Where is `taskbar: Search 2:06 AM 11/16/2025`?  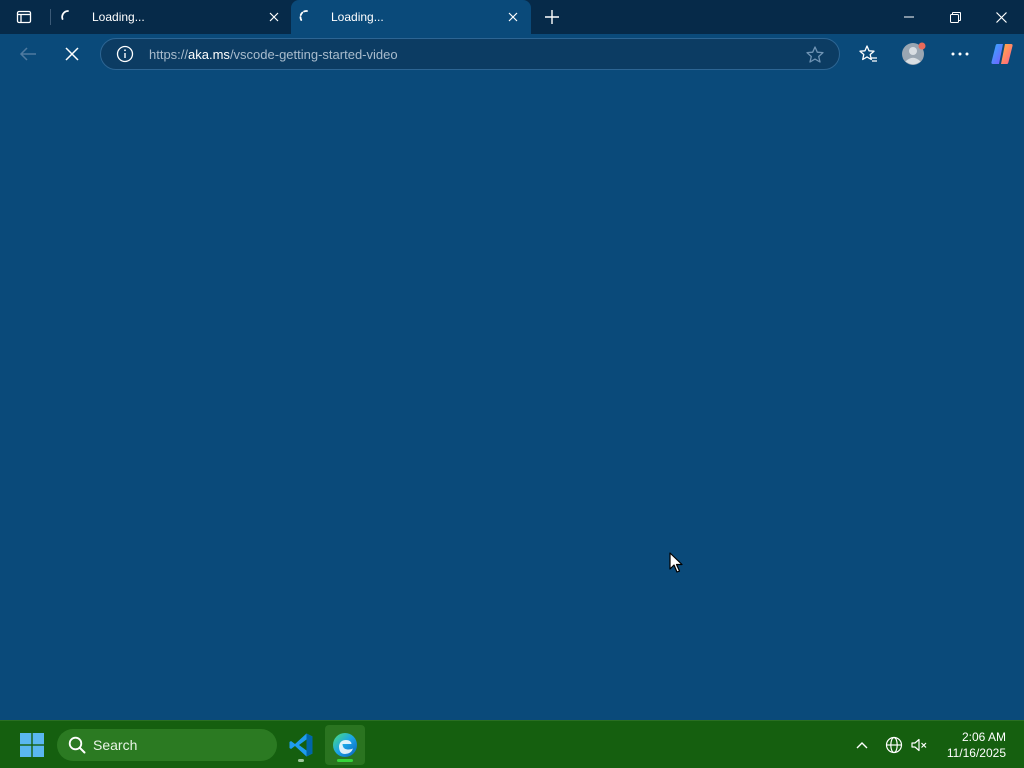
taskbar: Search 2:06 AM 11/16/2025 is located at coordinates (512, 744).